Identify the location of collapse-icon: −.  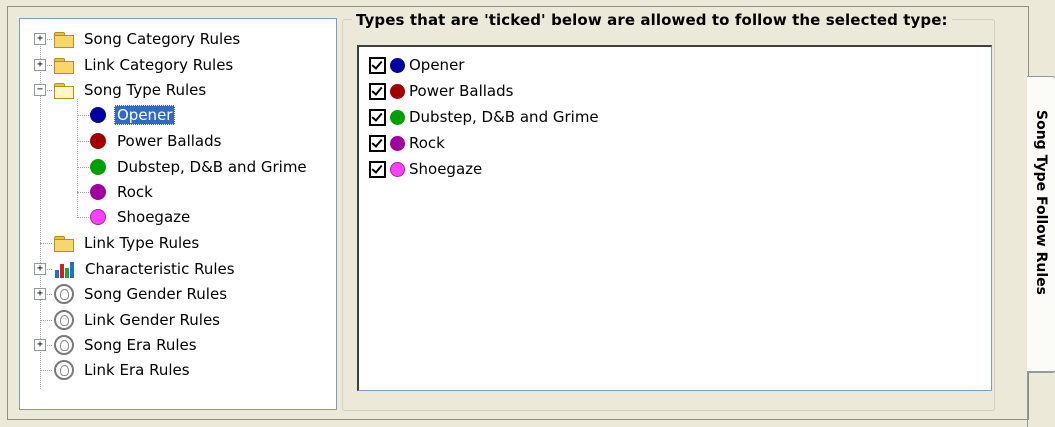
(40, 90).